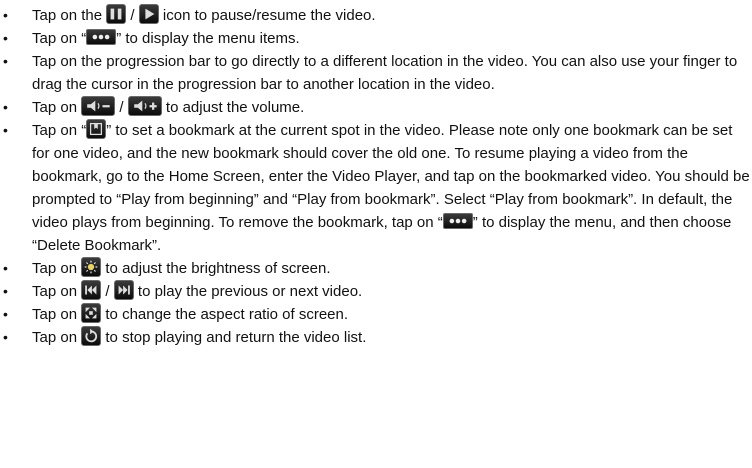 The image size is (752, 468). Describe the element at coordinates (91, 336) in the screenshot. I see `return-icon` at that location.